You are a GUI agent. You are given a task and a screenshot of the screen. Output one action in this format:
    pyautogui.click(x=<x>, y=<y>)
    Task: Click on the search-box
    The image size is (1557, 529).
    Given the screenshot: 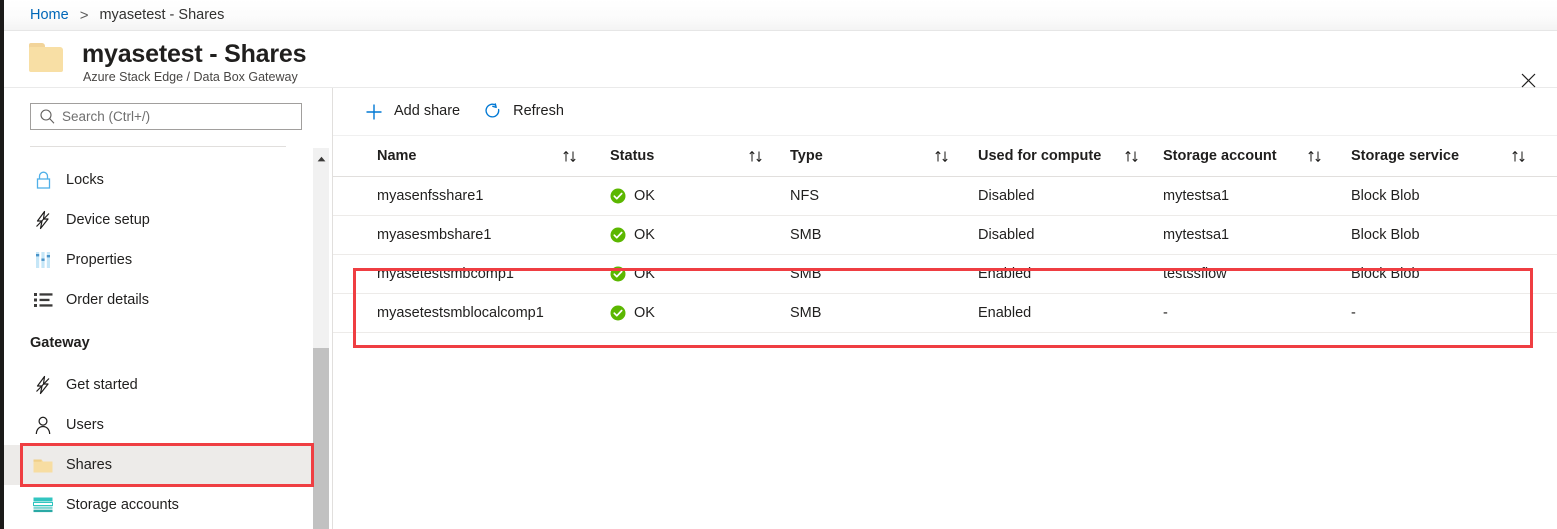 What is the action you would take?
    pyautogui.click(x=166, y=116)
    